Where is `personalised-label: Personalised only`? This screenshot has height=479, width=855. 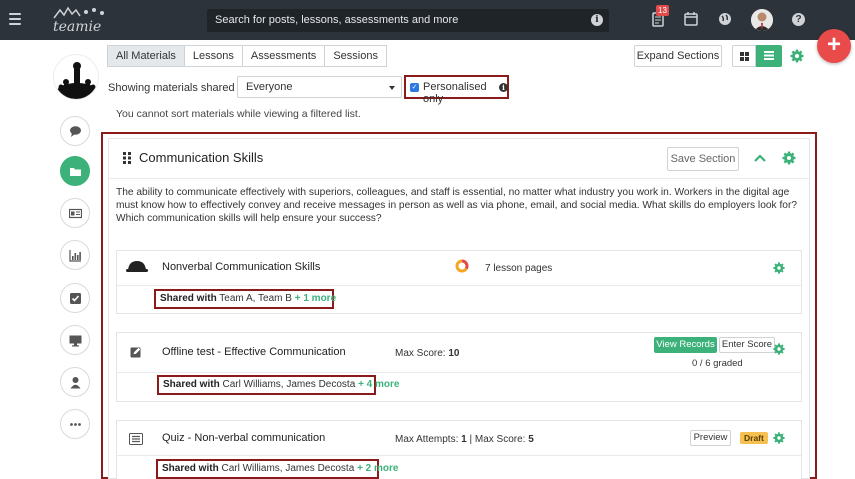 personalised-label: Personalised only is located at coordinates (455, 93).